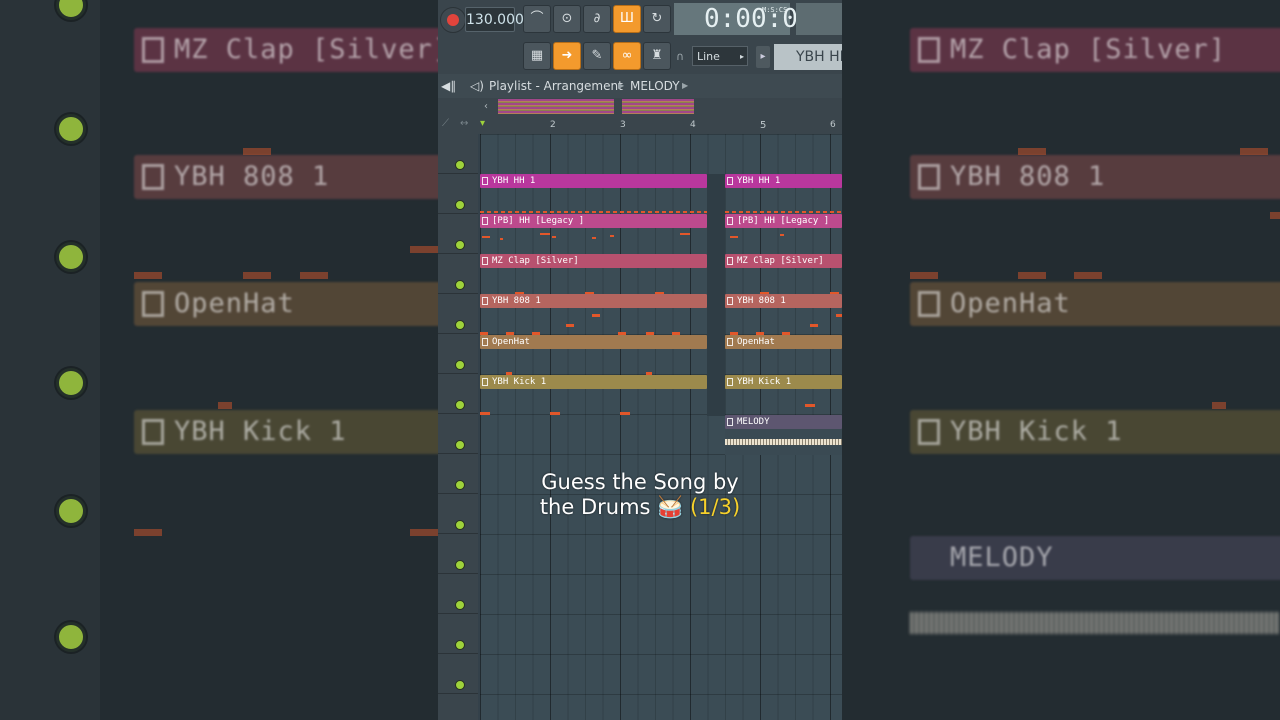 This screenshot has height=720, width=1280. What do you see at coordinates (597, 19) in the screenshot?
I see `countdown-button: ∂` at bounding box center [597, 19].